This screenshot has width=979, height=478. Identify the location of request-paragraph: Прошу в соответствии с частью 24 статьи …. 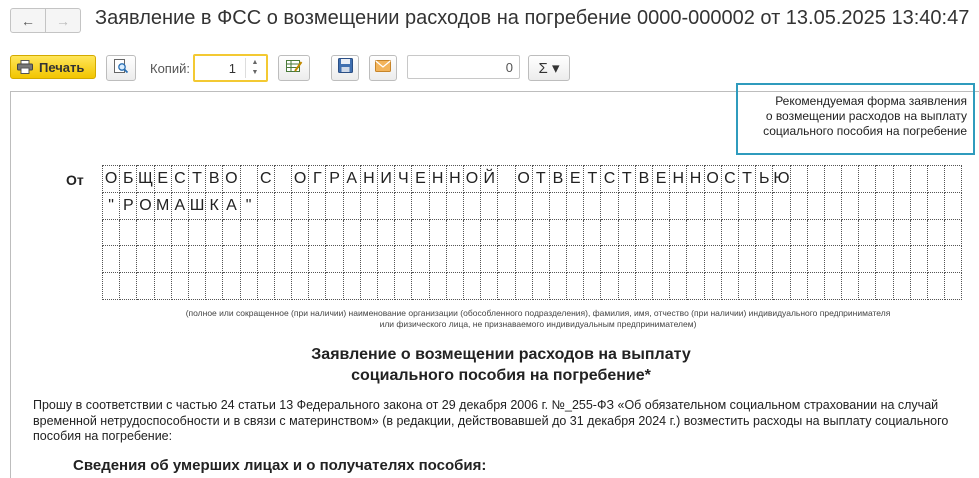
(491, 420).